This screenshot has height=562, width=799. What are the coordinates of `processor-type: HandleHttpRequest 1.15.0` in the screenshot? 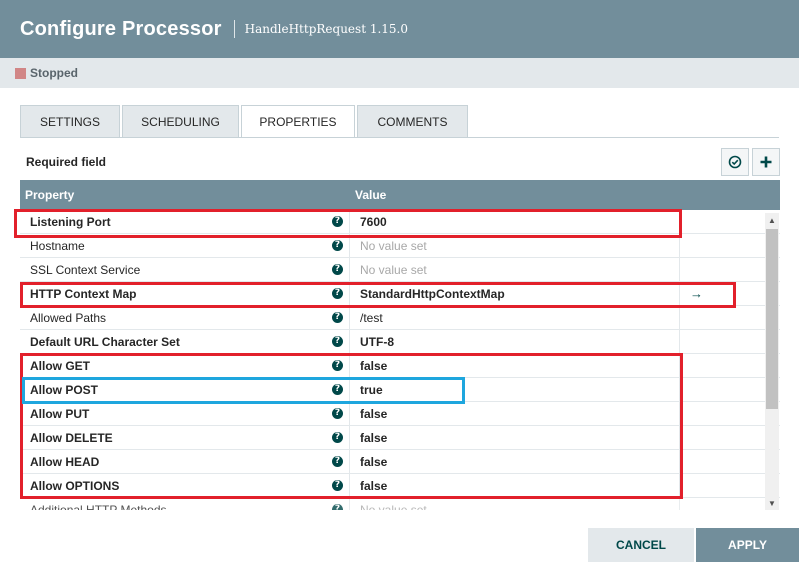 It's located at (326, 29).